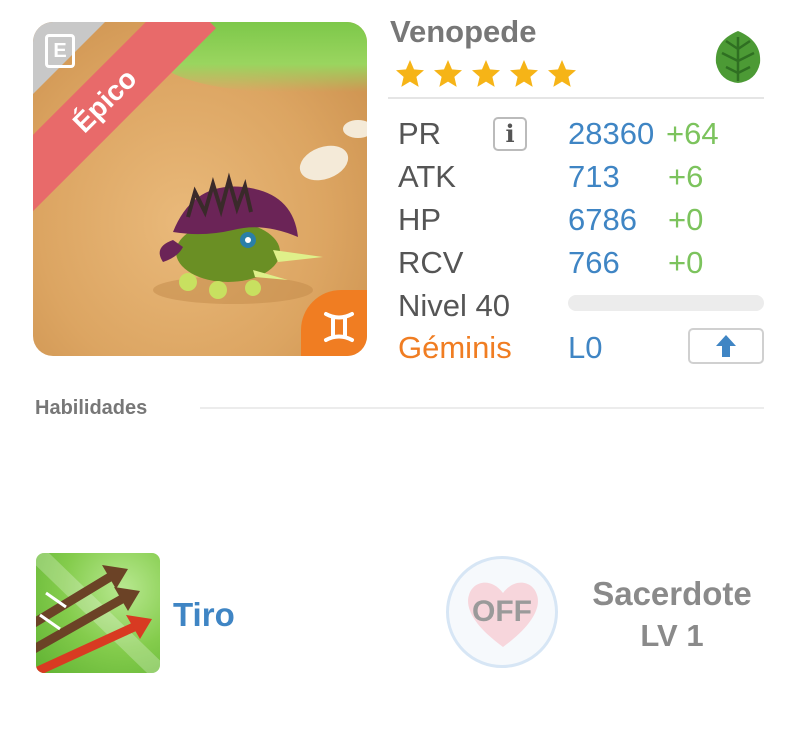  I want to click on xp-progress-bar, so click(666, 303).